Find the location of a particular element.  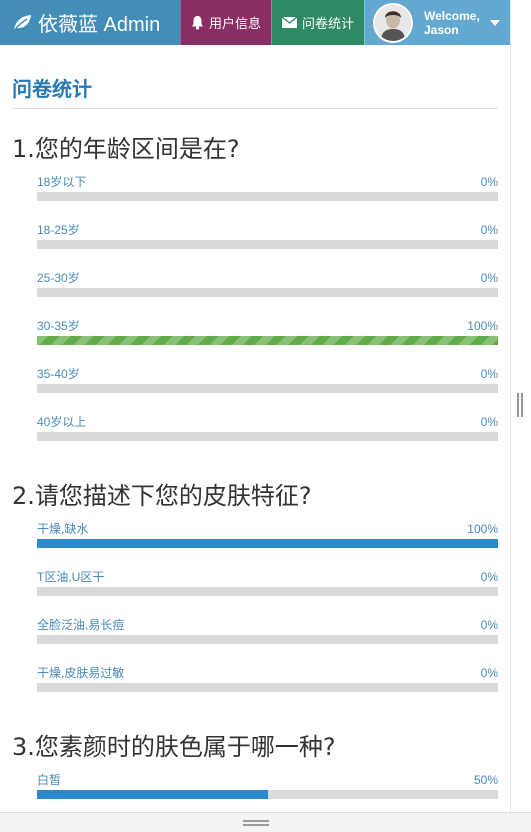

option-item: 30-35岁 100% is located at coordinates (267, 342).